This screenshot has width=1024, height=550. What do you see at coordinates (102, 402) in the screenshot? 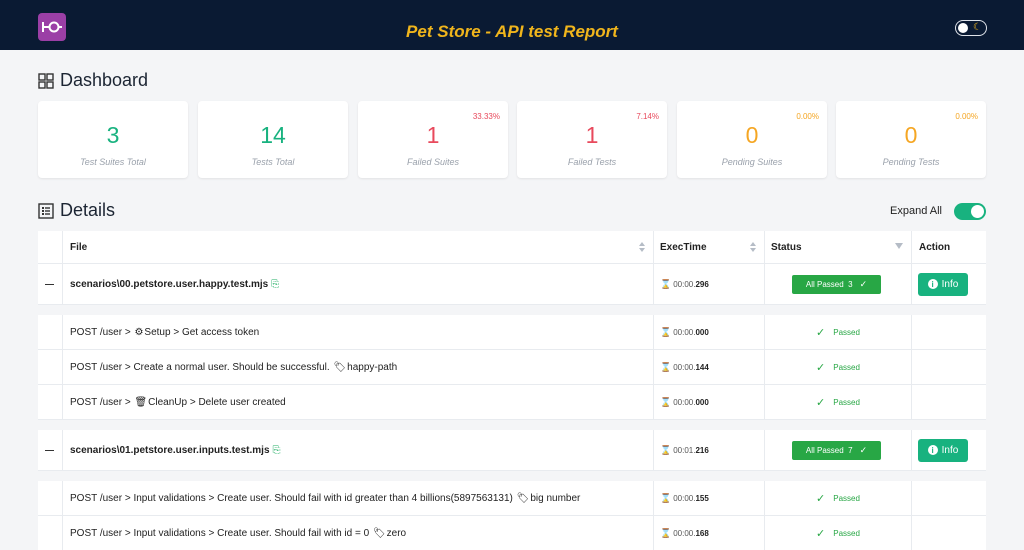
I see `test-name-part: POST /user >` at bounding box center [102, 402].